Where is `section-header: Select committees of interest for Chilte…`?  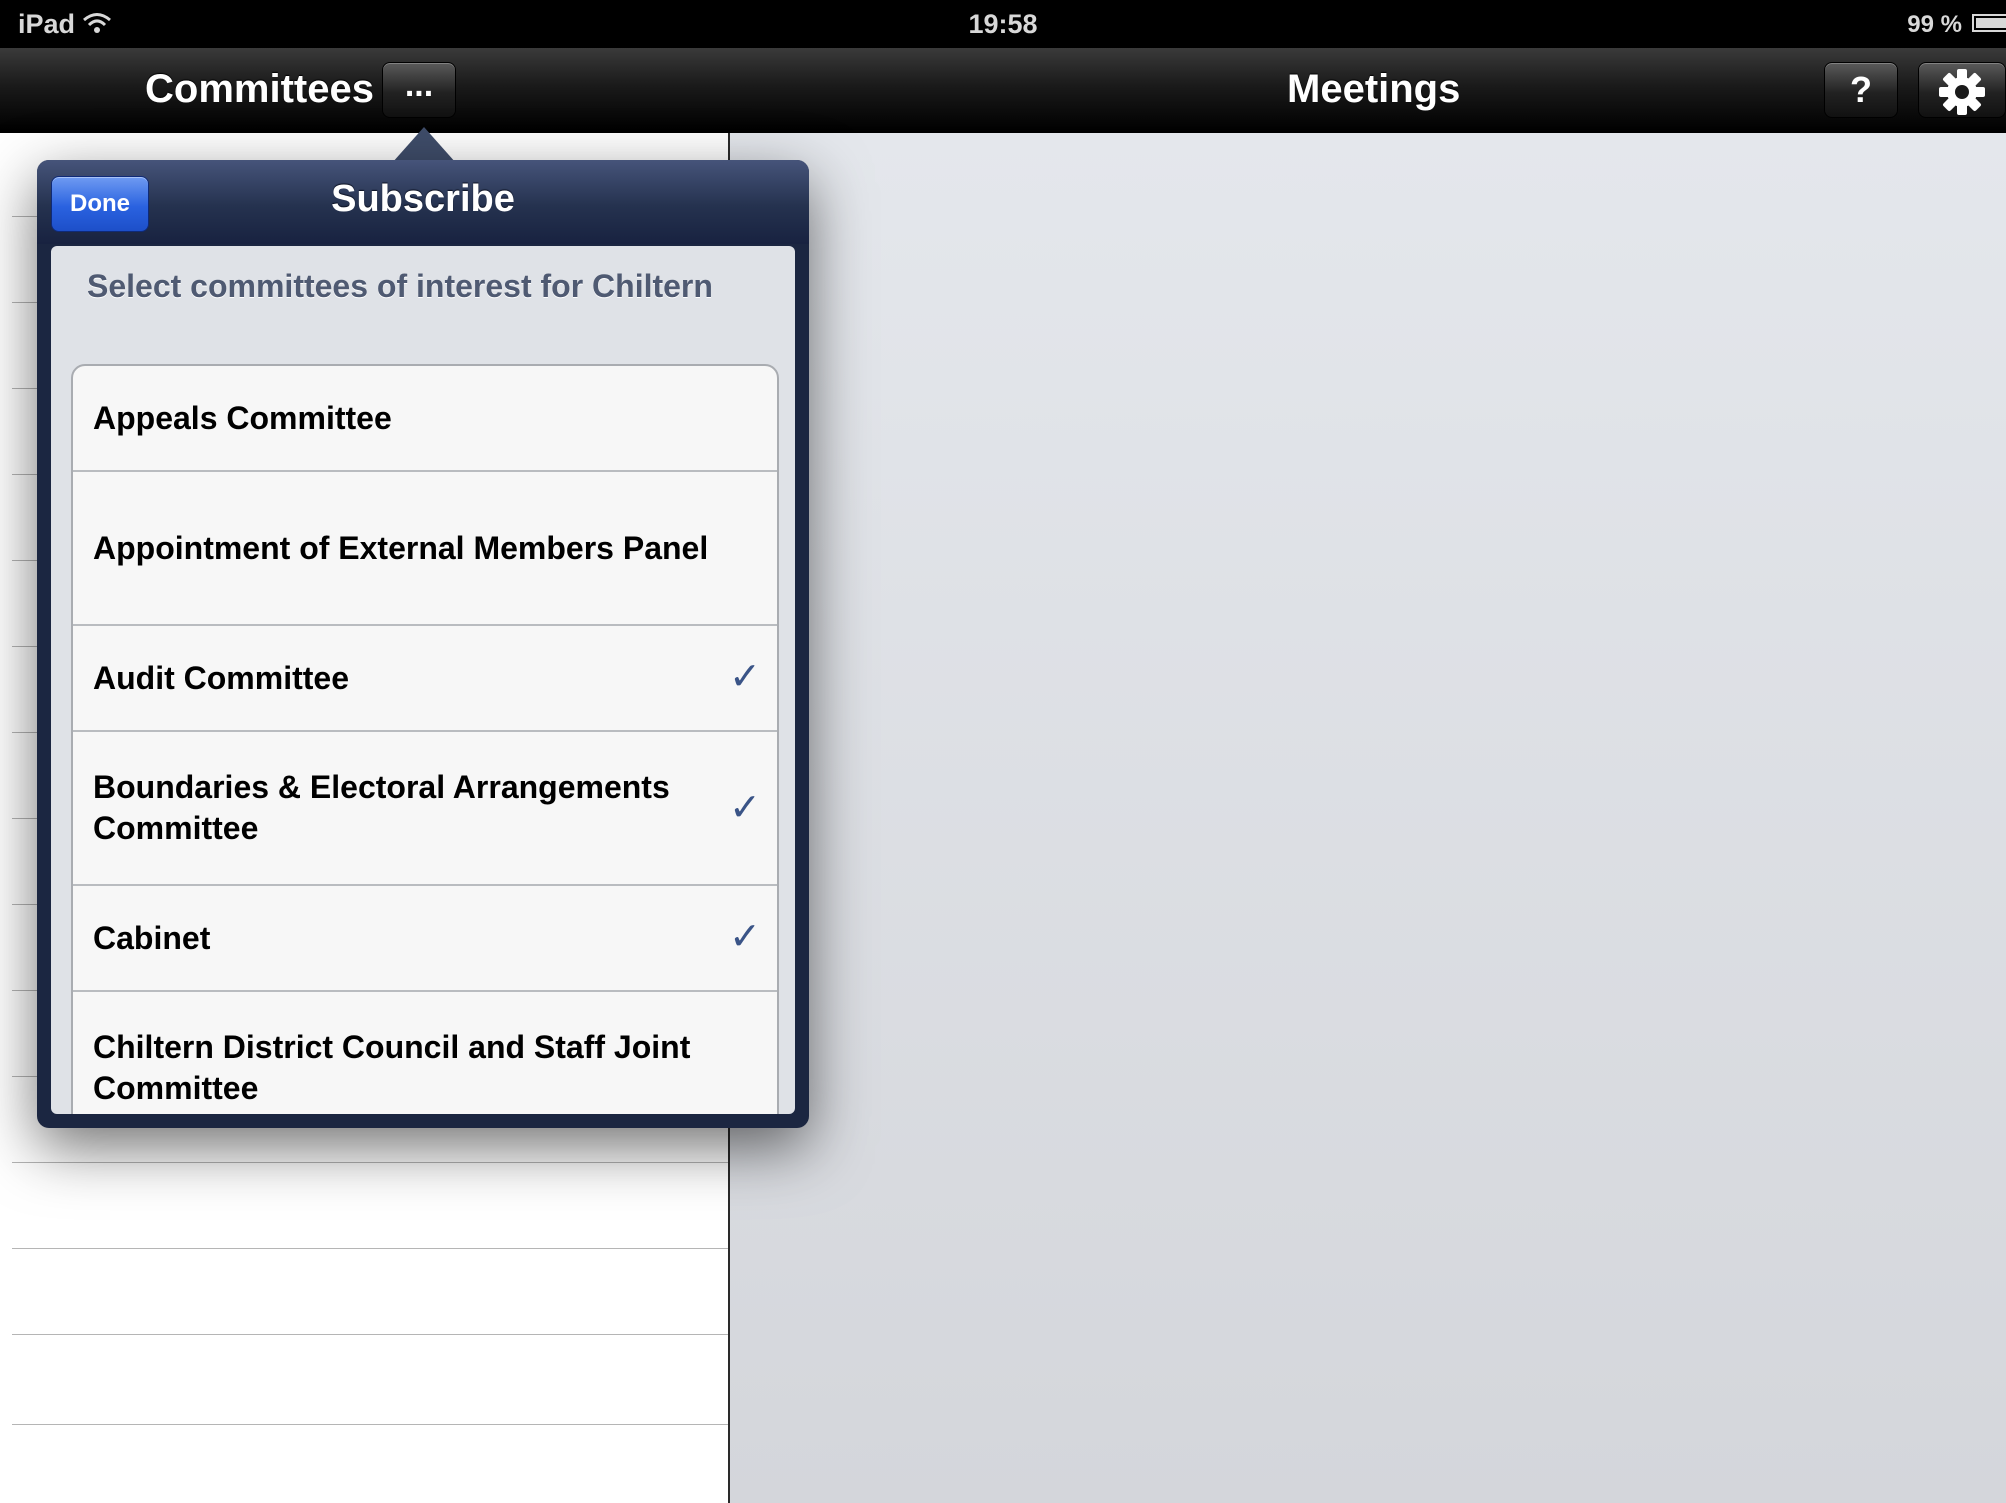 section-header: Select committees of interest for Chilte… is located at coordinates (400, 286).